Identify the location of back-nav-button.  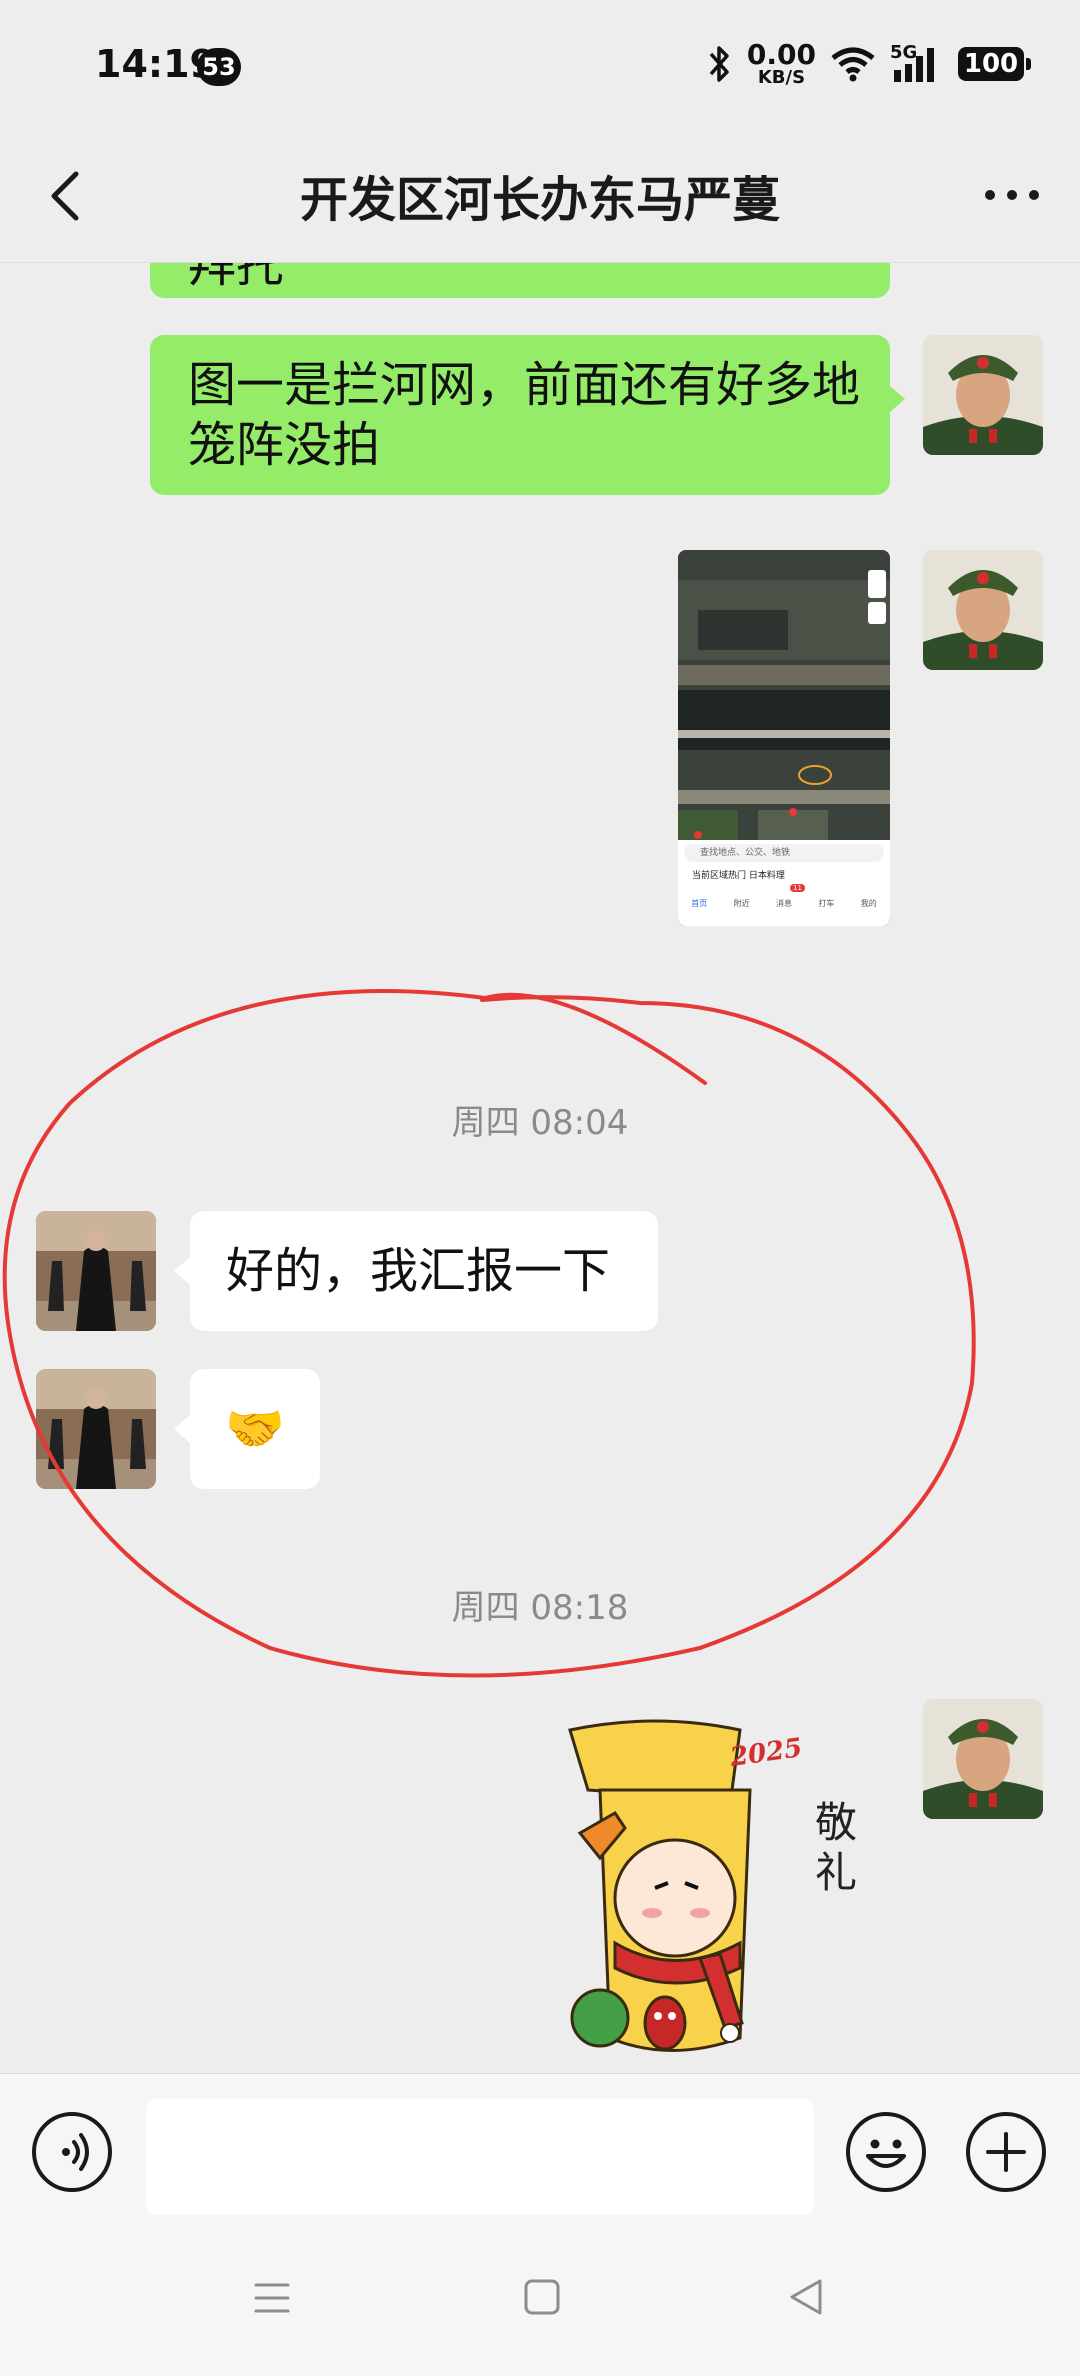
(806, 2297).